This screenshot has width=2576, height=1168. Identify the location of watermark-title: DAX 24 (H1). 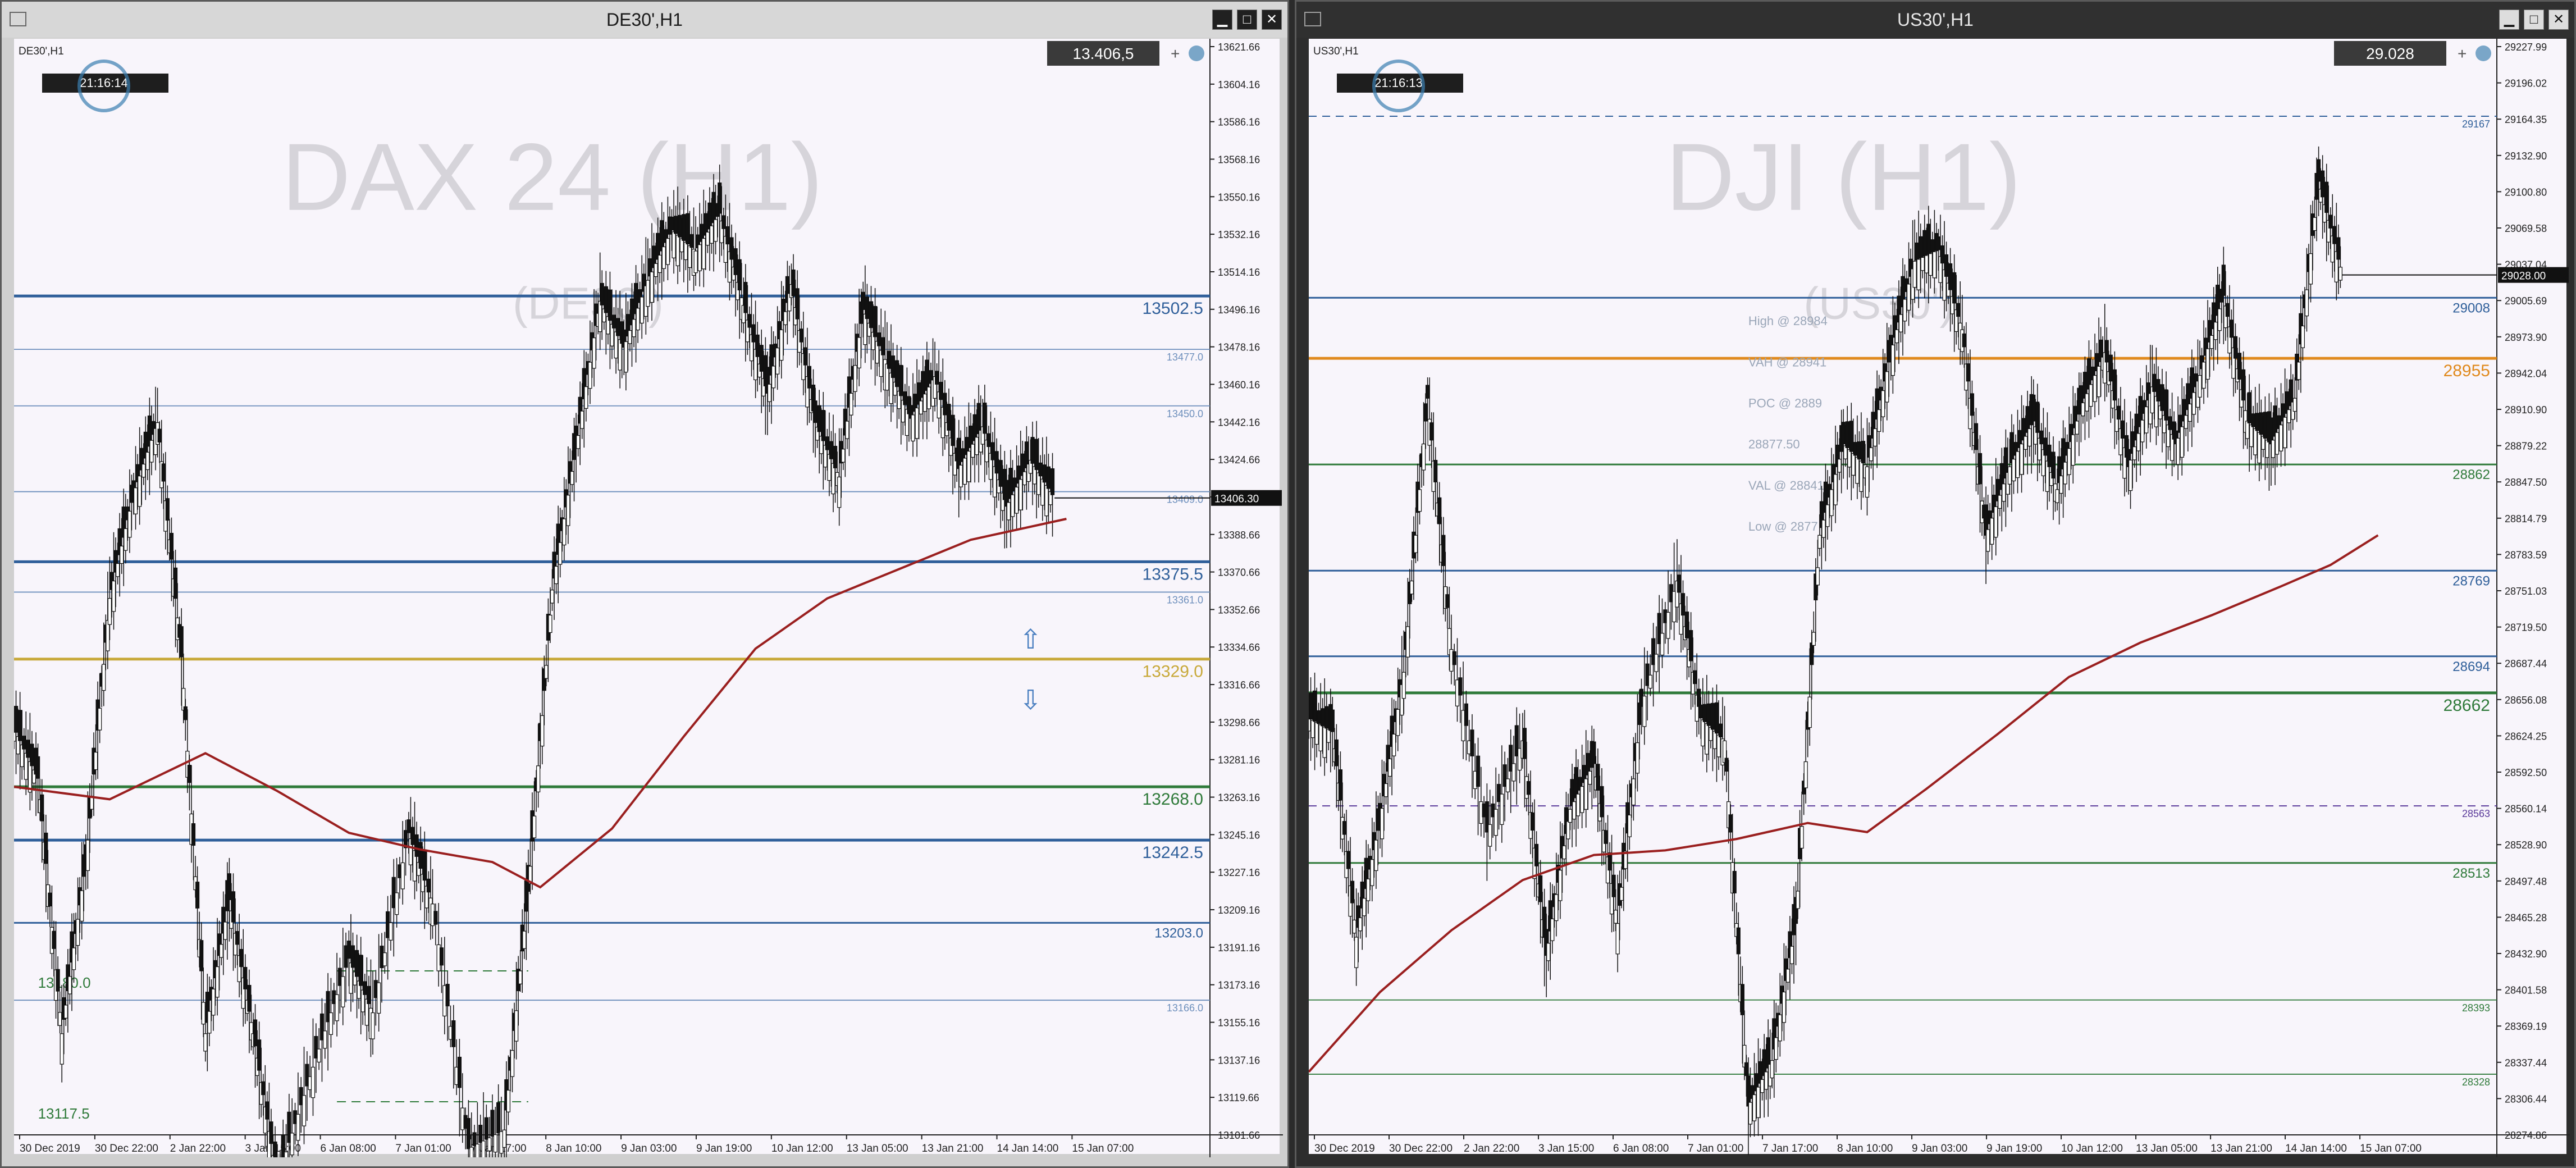
(552, 178).